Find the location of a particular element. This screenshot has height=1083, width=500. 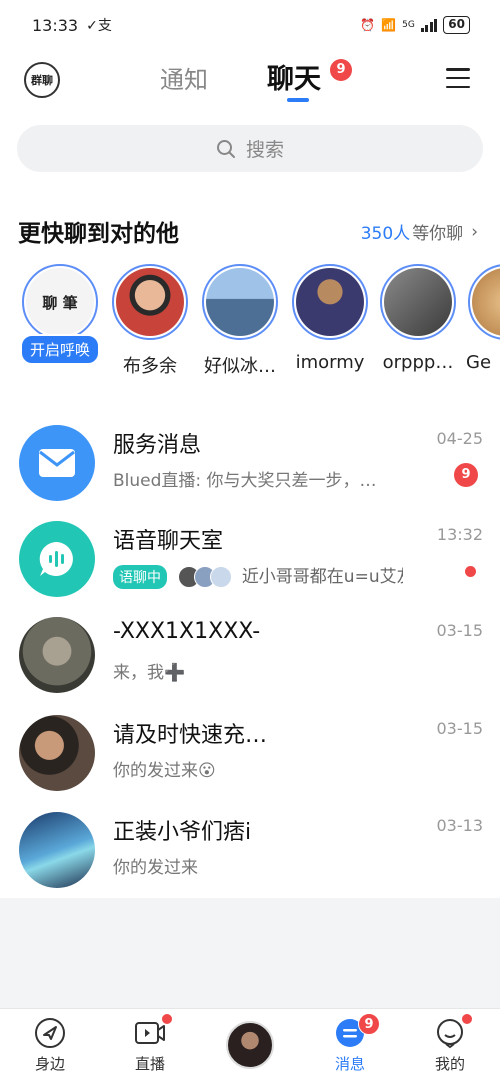

nav-messages: 9 消息 is located at coordinates (350, 1043).